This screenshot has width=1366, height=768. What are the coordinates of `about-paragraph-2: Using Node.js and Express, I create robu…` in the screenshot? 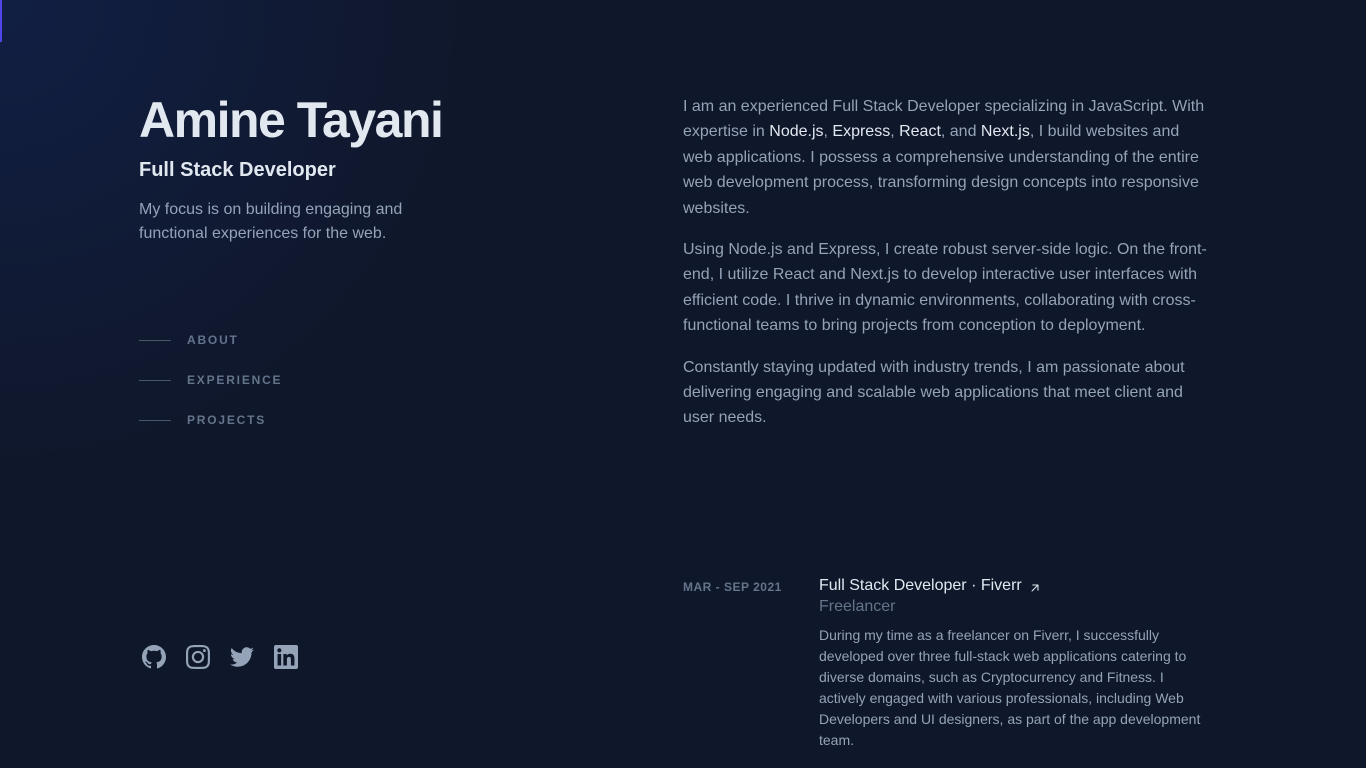 It's located at (945, 288).